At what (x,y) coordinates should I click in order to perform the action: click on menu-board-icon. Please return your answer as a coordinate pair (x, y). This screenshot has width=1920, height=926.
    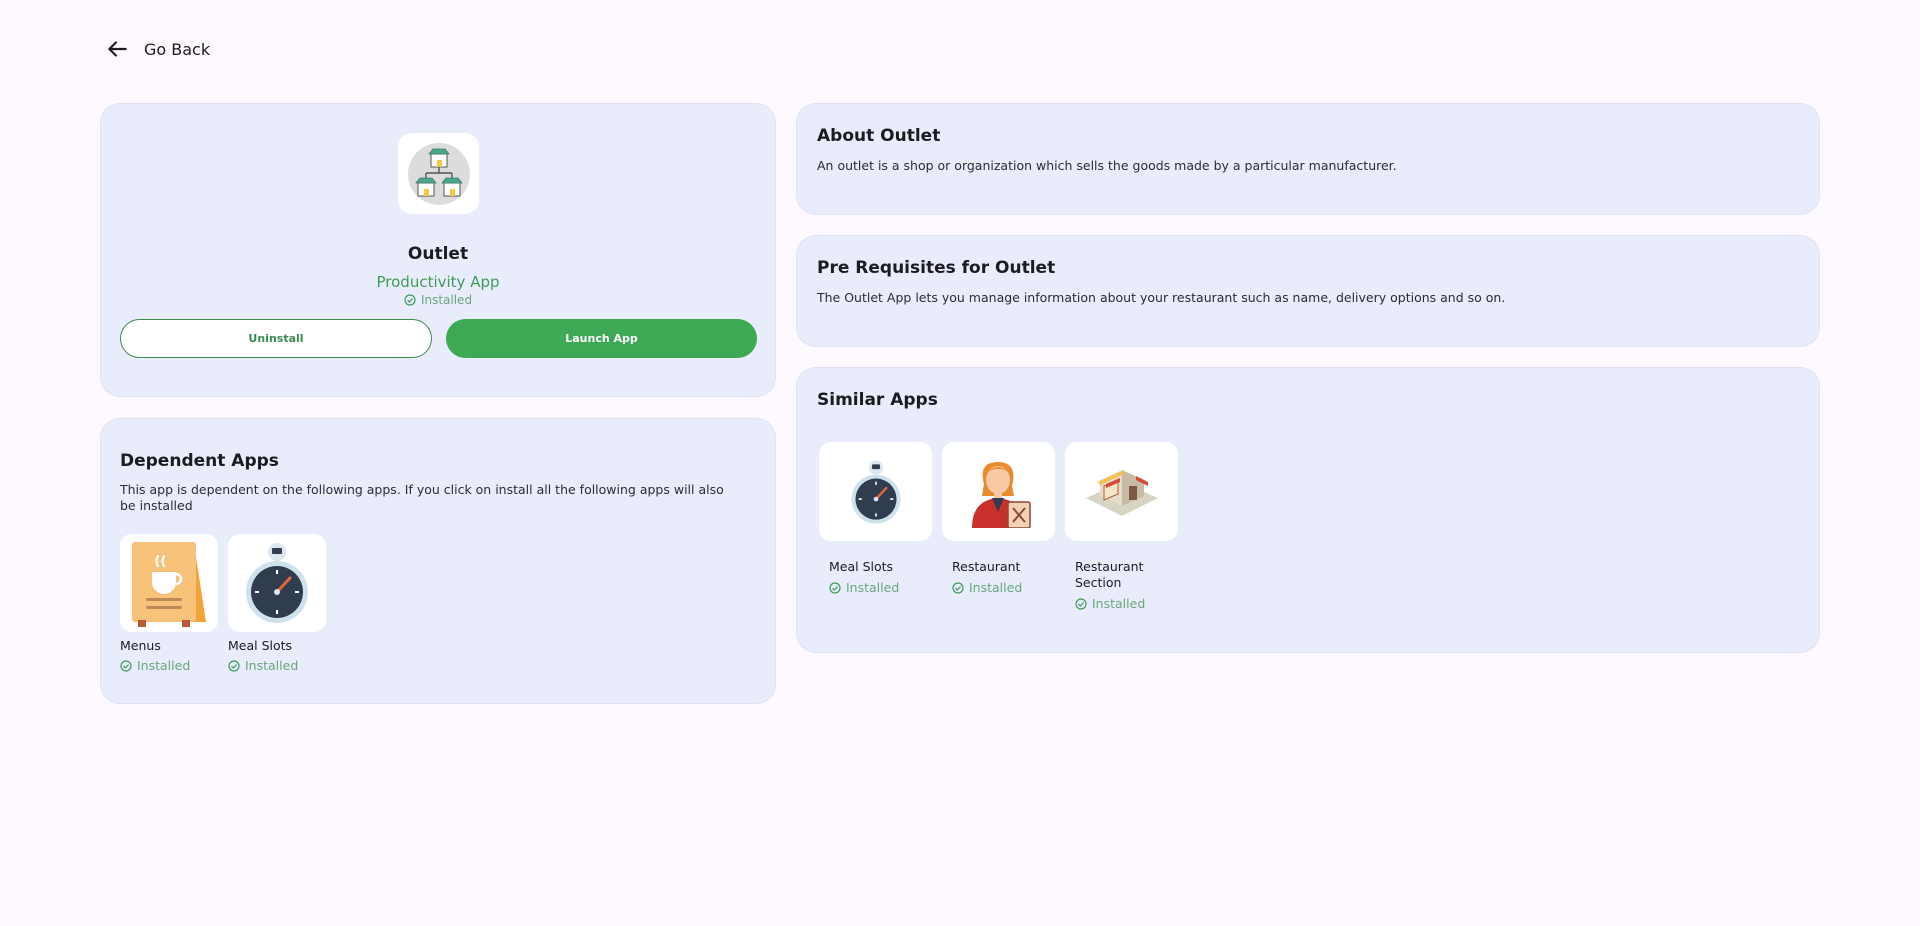
    Looking at the image, I should click on (169, 584).